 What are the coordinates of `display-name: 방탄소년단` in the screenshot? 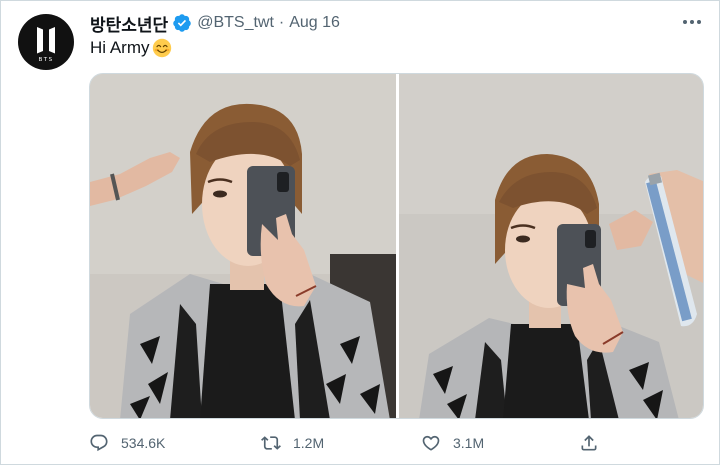 It's located at (129, 23).